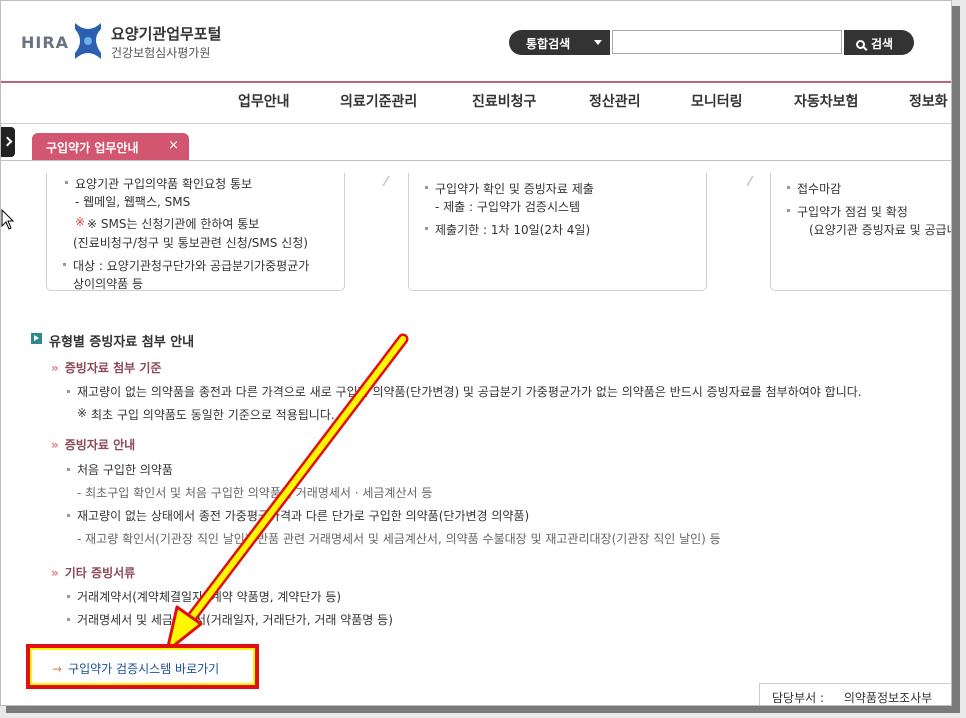 This screenshot has height=718, width=966. What do you see at coordinates (928, 101) in the screenshot?
I see `nav-item-informatization: 정보화` at bounding box center [928, 101].